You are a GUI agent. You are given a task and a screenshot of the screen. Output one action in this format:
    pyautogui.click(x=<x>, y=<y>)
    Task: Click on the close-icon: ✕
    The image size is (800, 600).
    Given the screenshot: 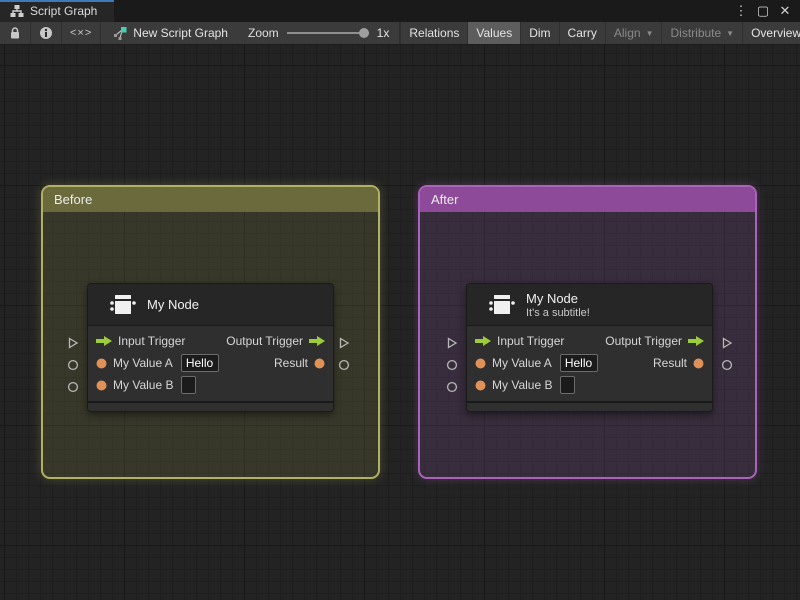 What is the action you would take?
    pyautogui.click(x=785, y=11)
    